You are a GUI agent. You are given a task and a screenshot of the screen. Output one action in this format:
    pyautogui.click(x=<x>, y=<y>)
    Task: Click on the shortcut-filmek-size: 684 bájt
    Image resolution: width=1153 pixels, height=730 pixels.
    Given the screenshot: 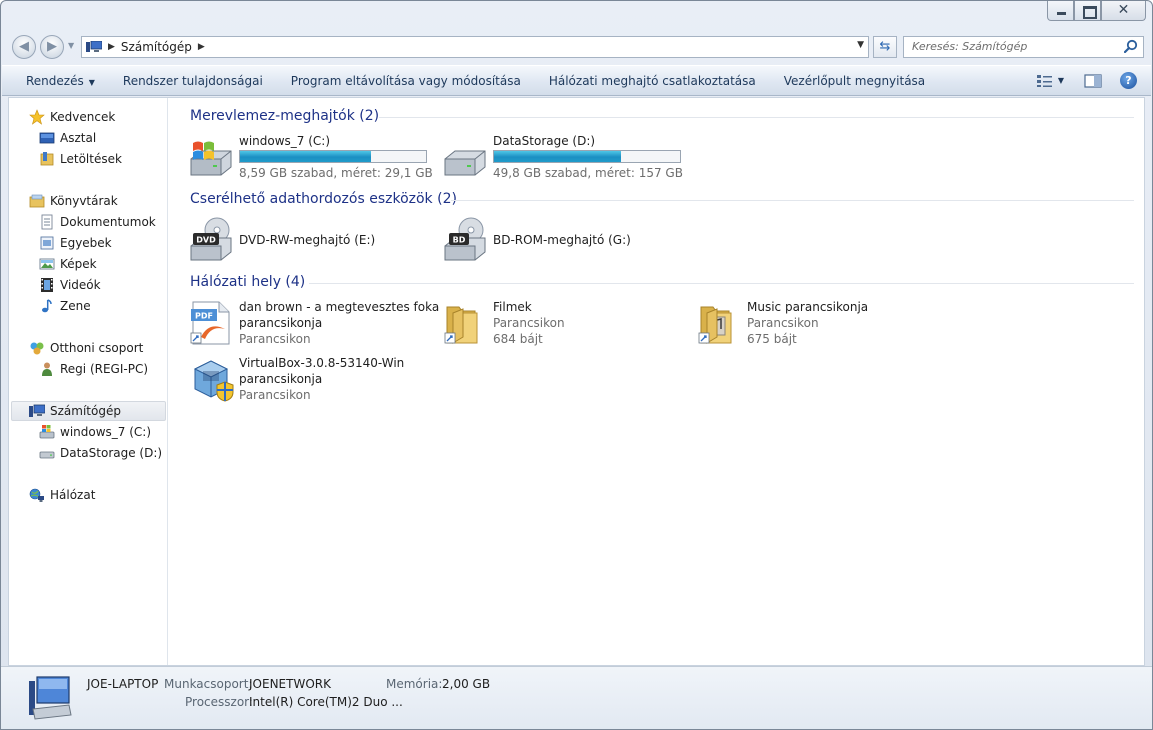 What is the action you would take?
    pyautogui.click(x=518, y=339)
    